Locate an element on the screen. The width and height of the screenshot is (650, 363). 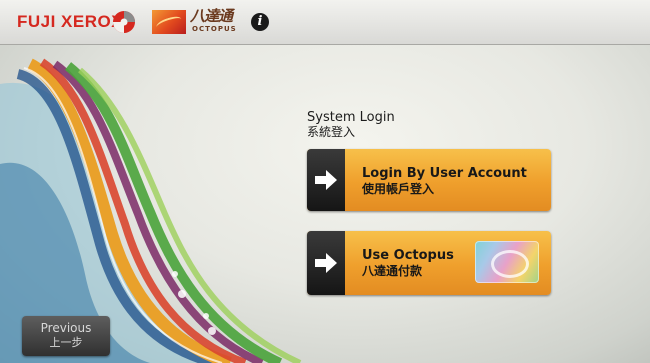
previous-label: Previous is located at coordinates (66, 328).